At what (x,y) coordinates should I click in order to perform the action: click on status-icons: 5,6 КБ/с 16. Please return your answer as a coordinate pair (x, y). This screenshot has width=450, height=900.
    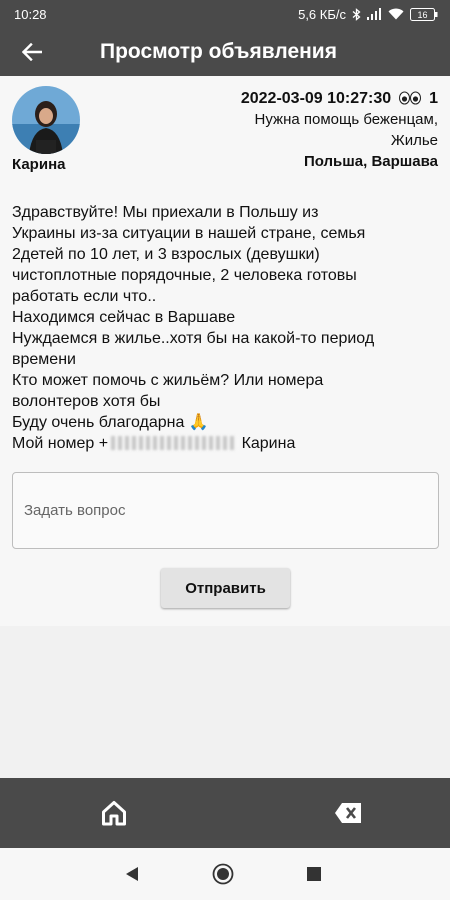
    Looking at the image, I should click on (368, 14).